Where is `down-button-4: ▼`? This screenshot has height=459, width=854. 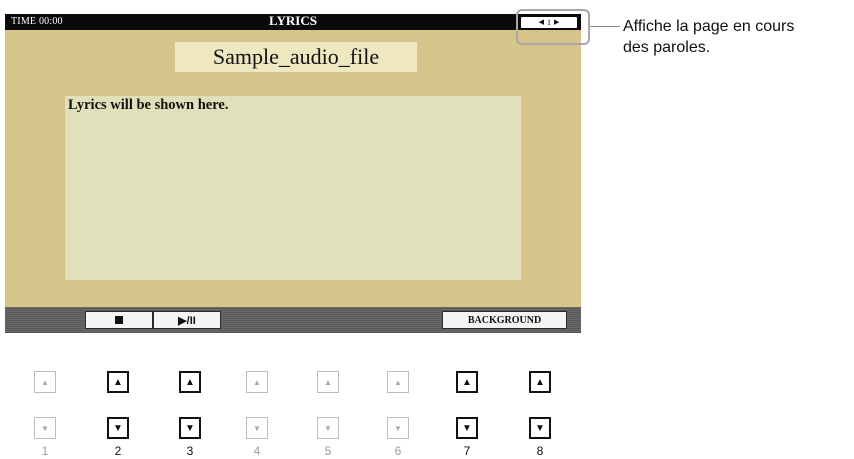 down-button-4: ▼ is located at coordinates (257, 428).